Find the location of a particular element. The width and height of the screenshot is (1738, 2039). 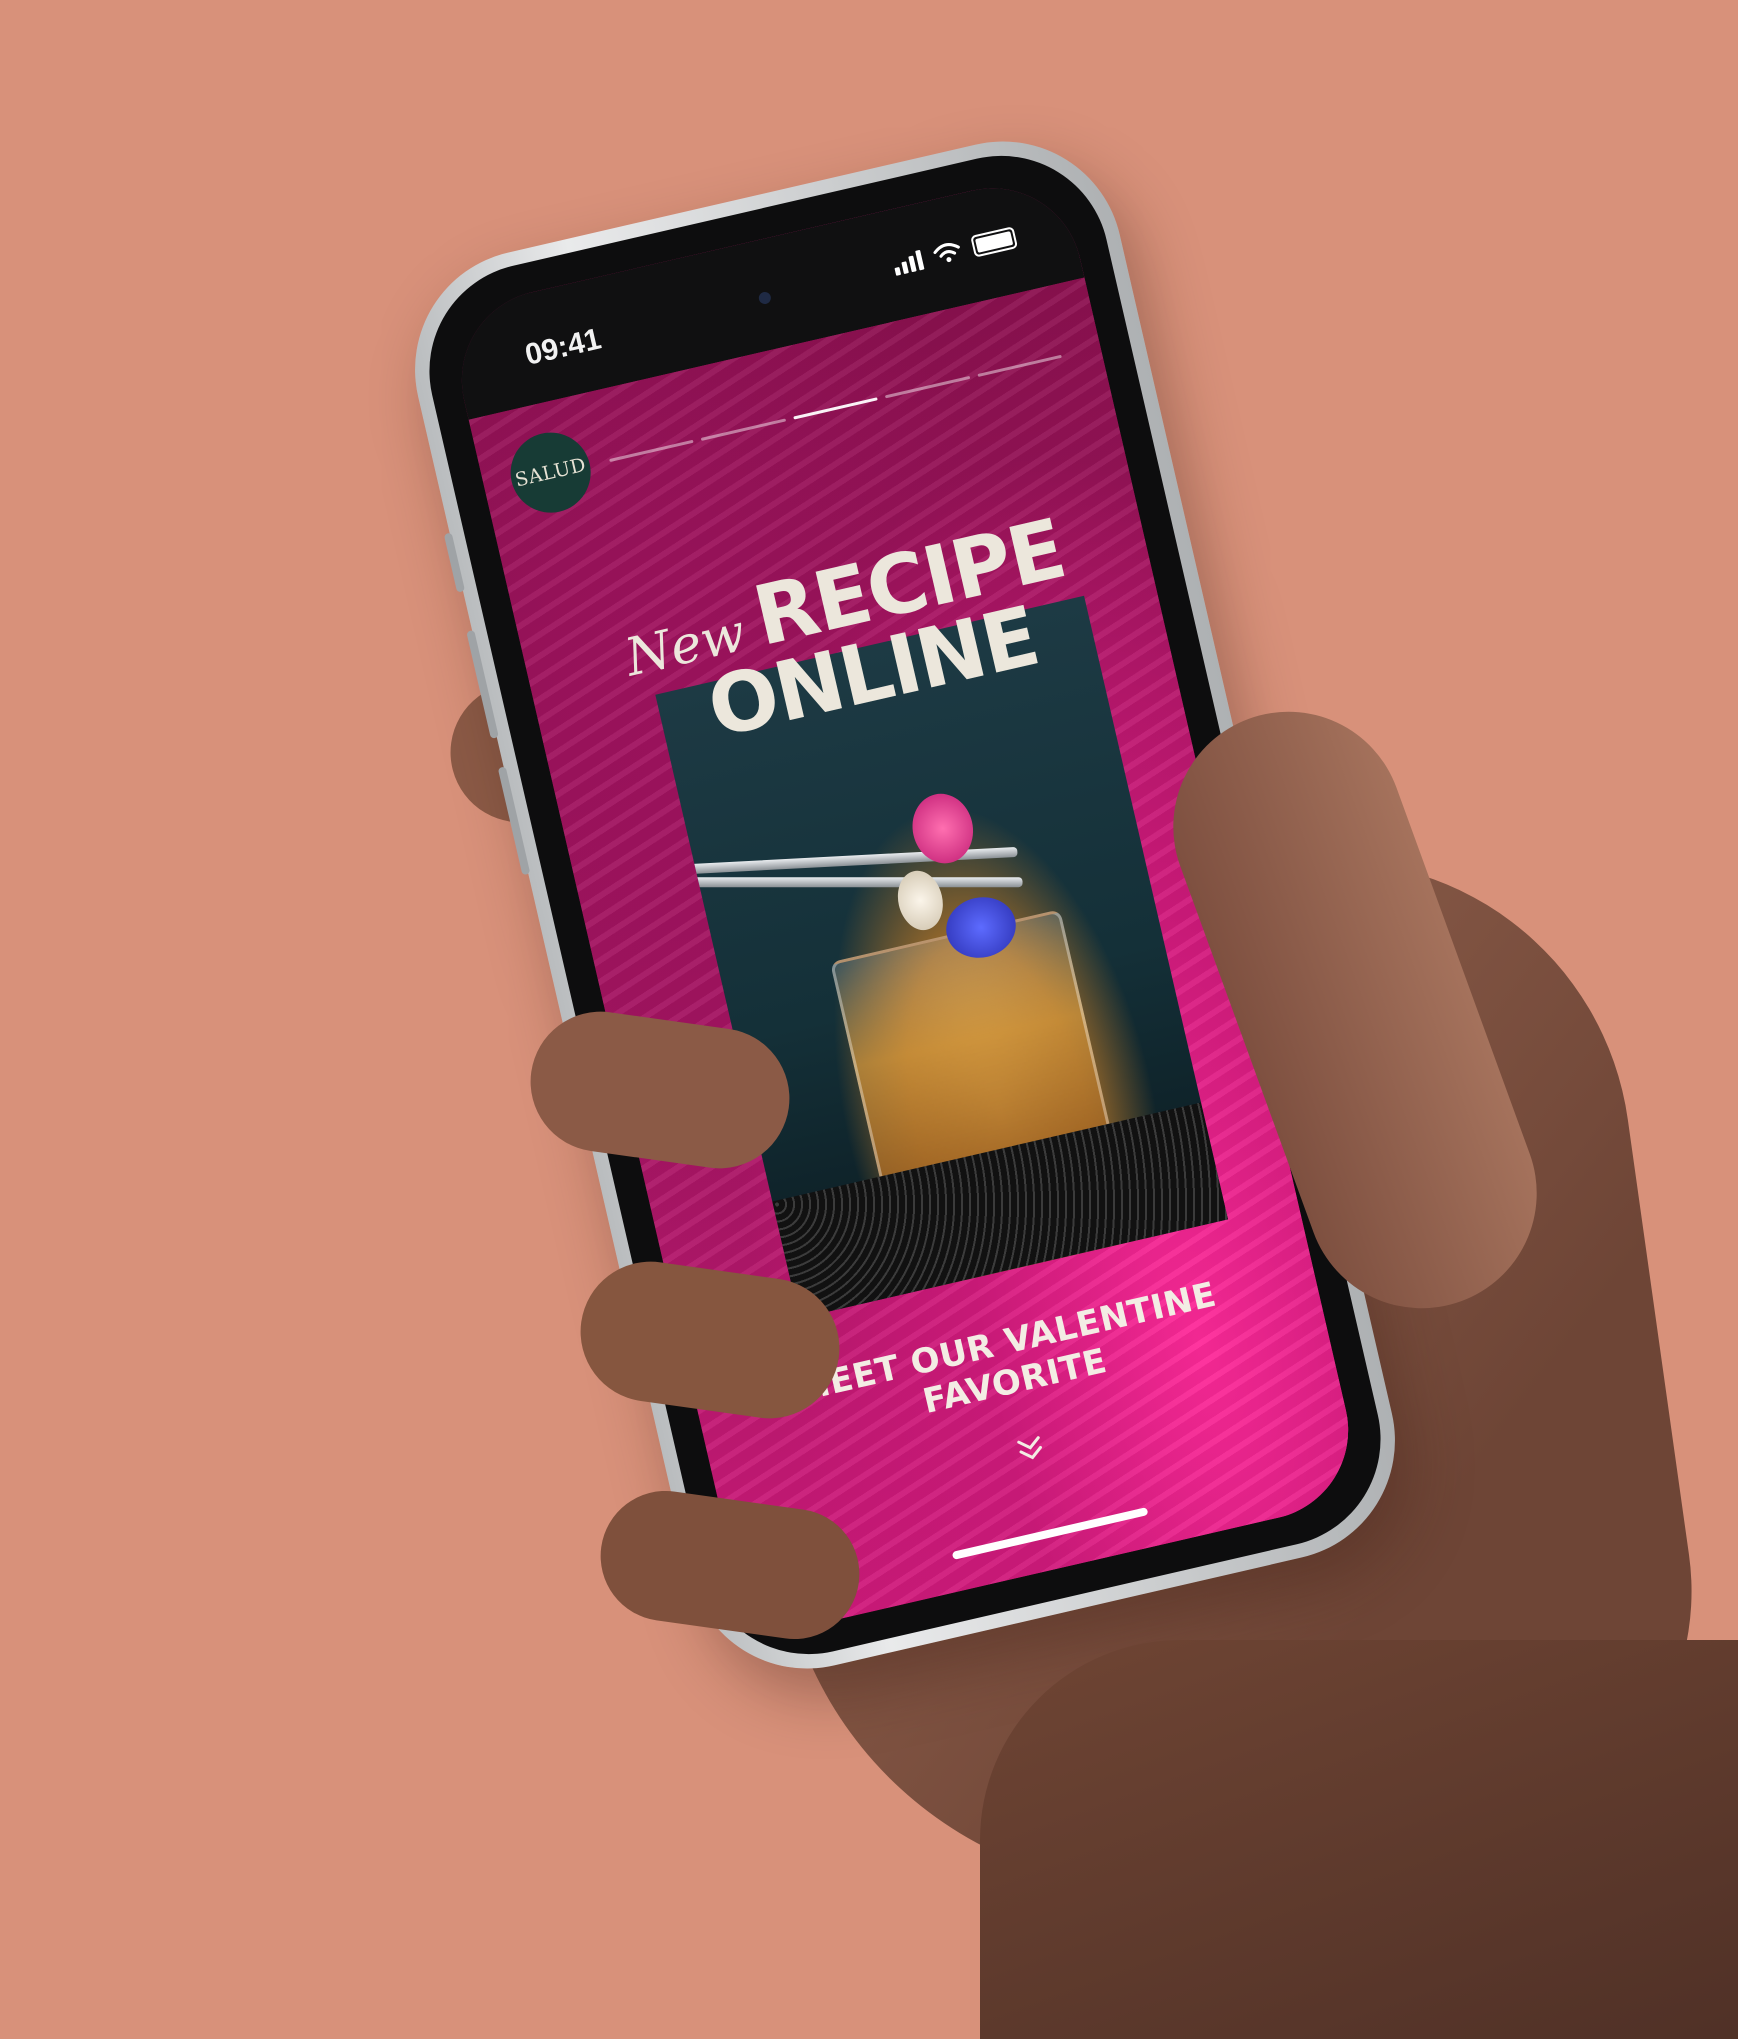

hand-wrist is located at coordinates (1359, 1839).